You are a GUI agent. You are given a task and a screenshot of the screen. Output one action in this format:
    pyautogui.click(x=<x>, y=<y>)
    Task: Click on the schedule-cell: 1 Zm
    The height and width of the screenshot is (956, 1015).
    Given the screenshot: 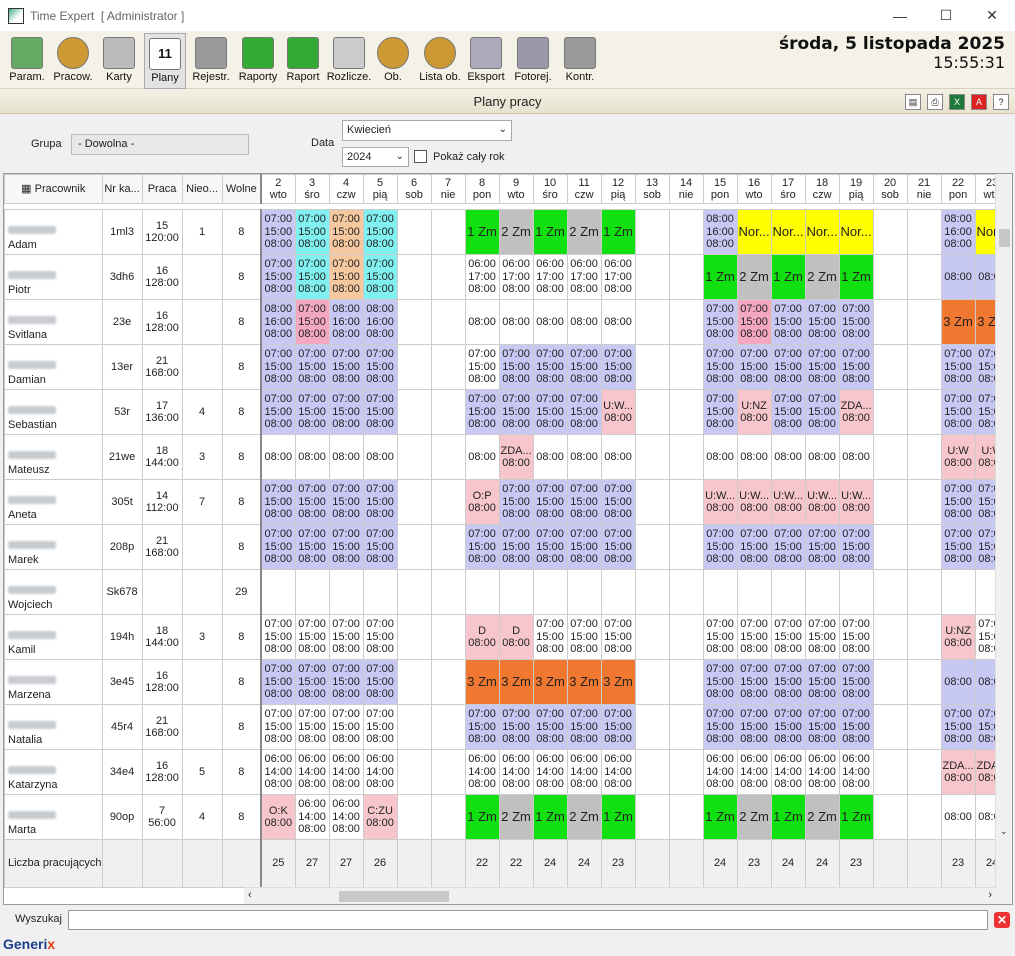 What is the action you would take?
    pyautogui.click(x=720, y=817)
    